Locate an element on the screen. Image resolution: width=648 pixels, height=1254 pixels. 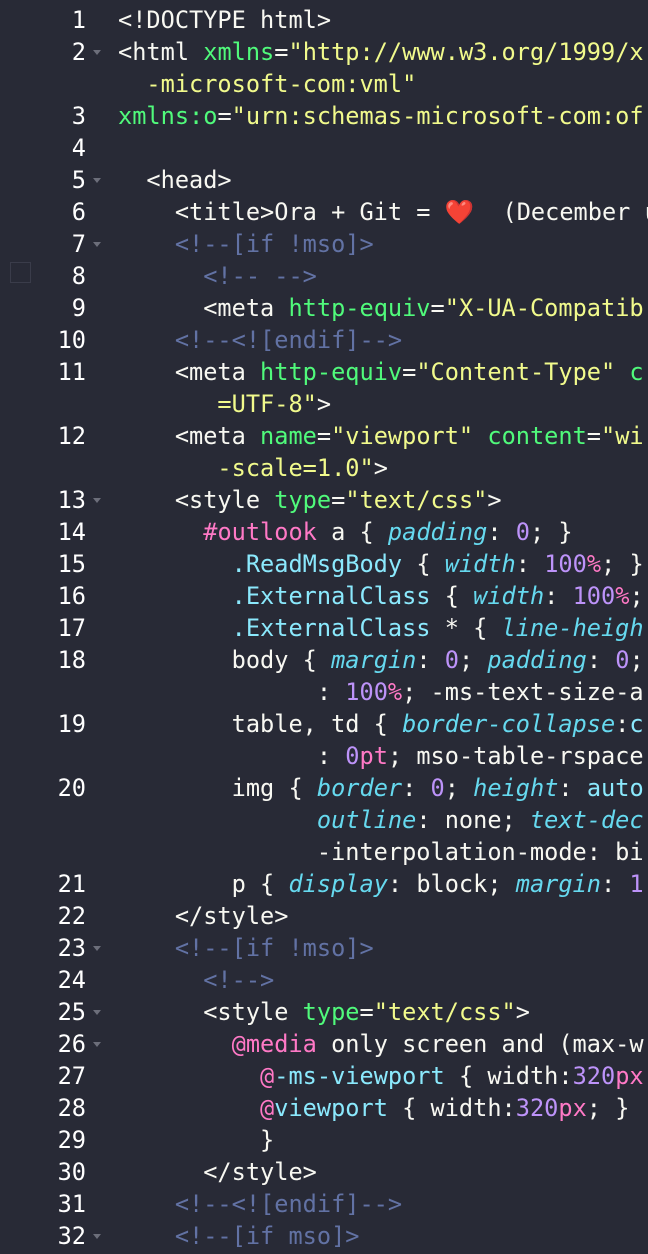
code-line: 26 @media only screen and (max-w is located at coordinates (324, 1044).